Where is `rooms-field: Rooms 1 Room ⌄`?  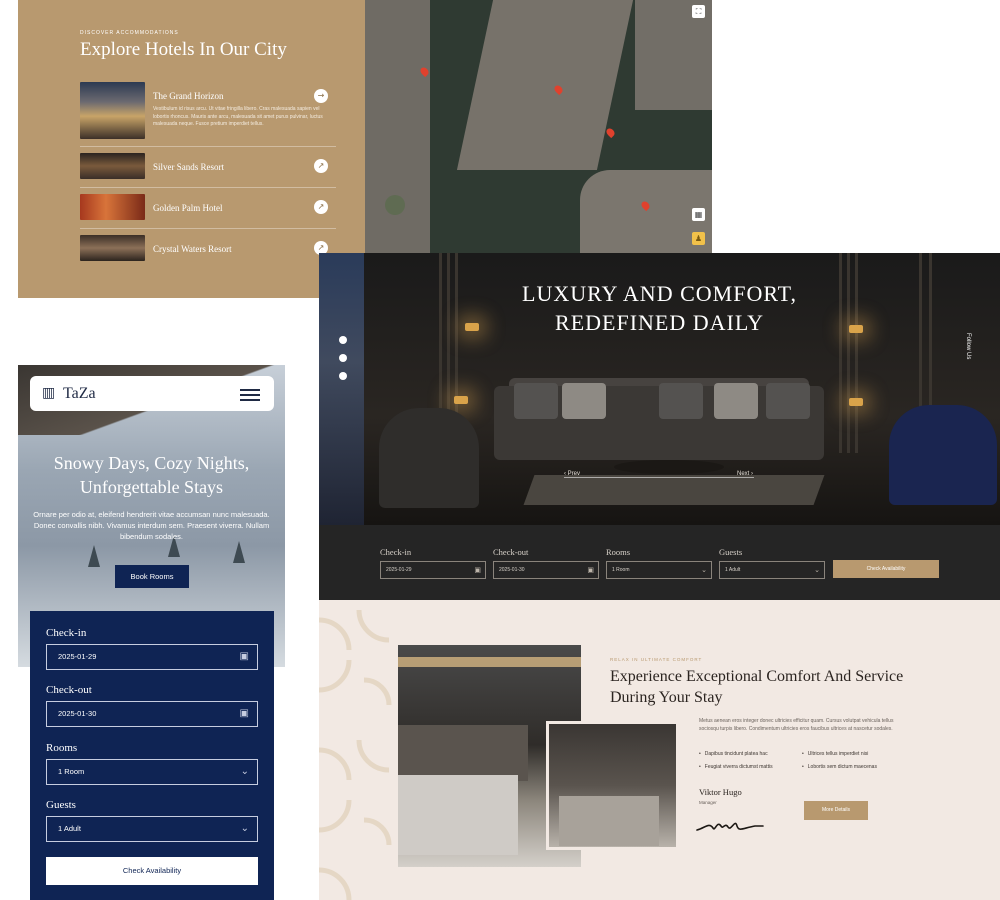
rooms-field: Rooms 1 Room ⌄ is located at coordinates (659, 563).